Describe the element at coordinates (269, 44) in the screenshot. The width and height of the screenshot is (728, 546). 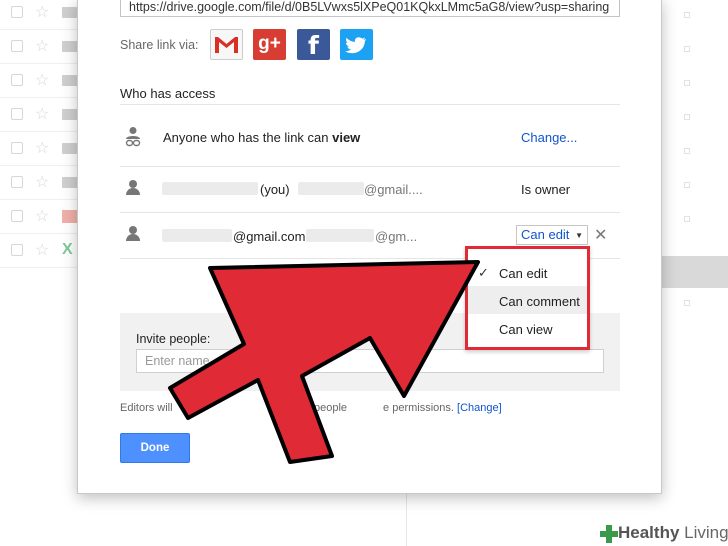
I see `google-plus-share-button: g+` at that location.